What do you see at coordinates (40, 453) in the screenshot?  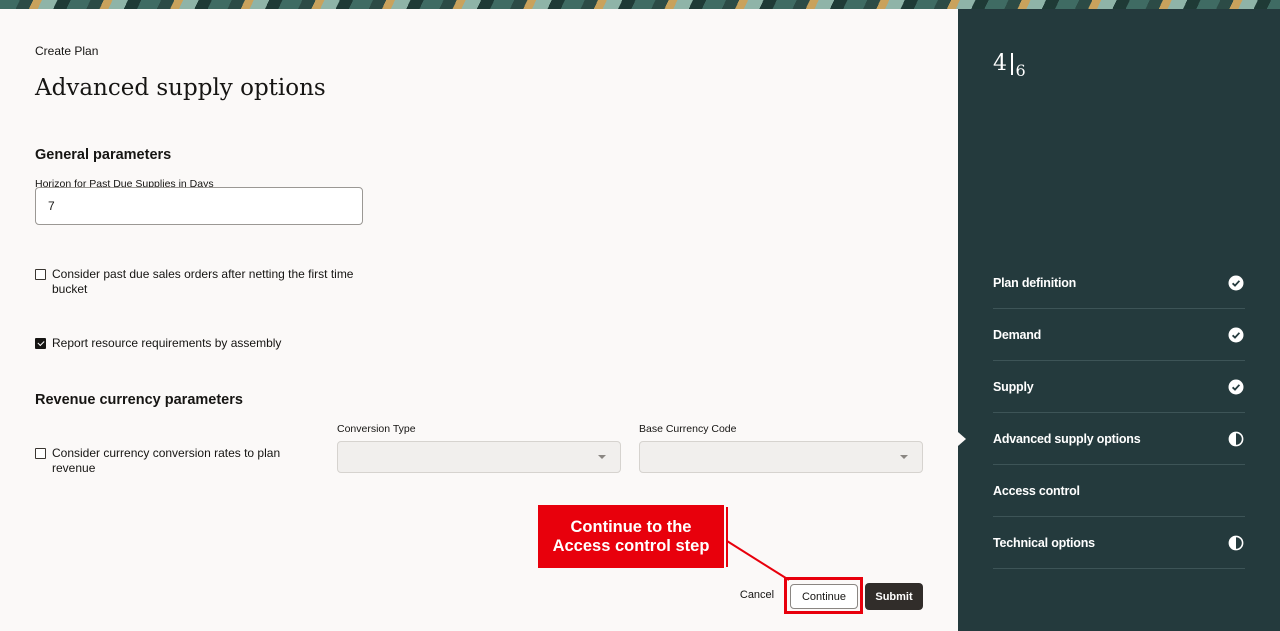 I see `currency-checkbox` at bounding box center [40, 453].